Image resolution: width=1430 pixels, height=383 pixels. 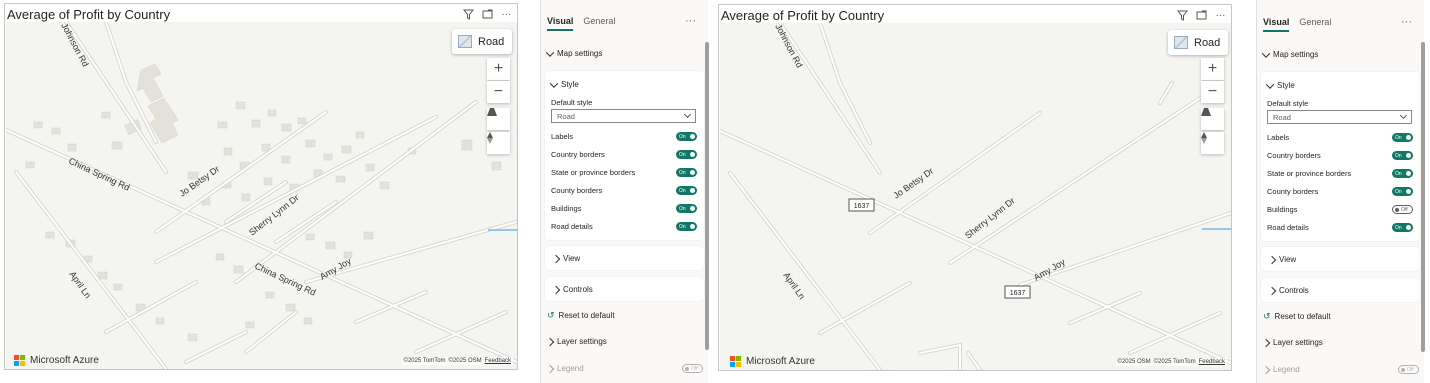 I want to click on map-attribution: ©2025 OSM ©2025 TomTom Feedback, so click(x=1171, y=362).